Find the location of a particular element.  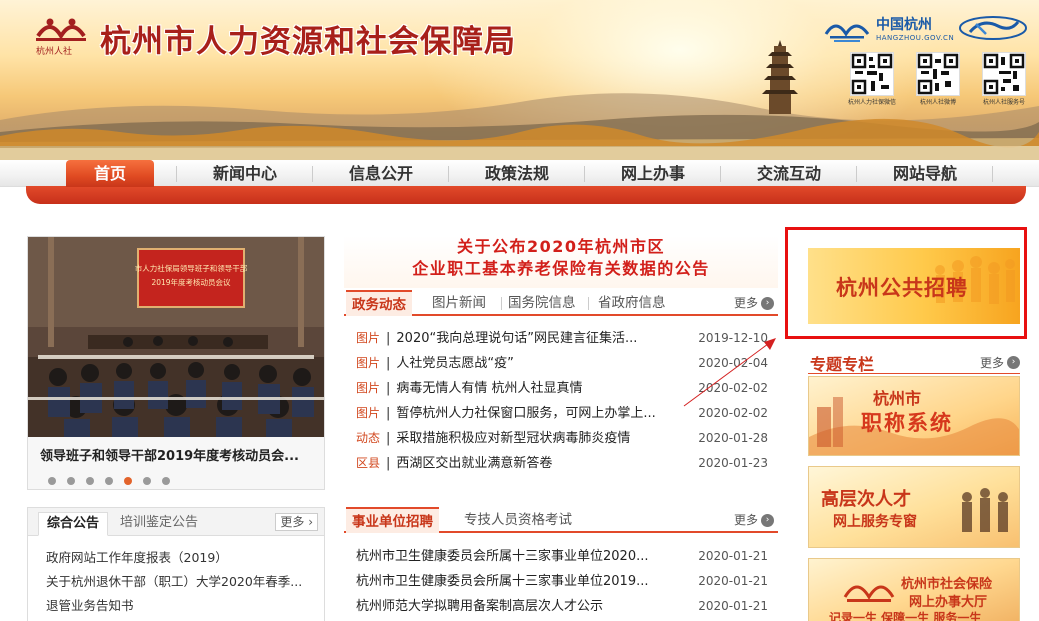

tab-gov-news: 政务动态 is located at coordinates (379, 303).